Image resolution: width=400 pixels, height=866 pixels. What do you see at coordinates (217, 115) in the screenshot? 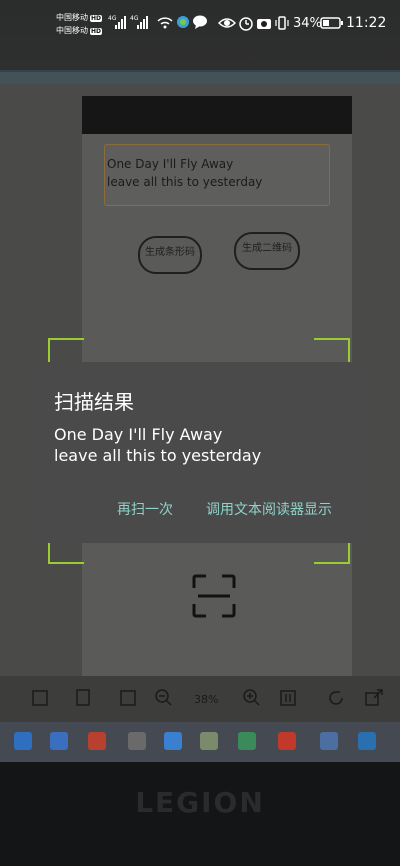
I see `photographed-status-bar` at bounding box center [217, 115].